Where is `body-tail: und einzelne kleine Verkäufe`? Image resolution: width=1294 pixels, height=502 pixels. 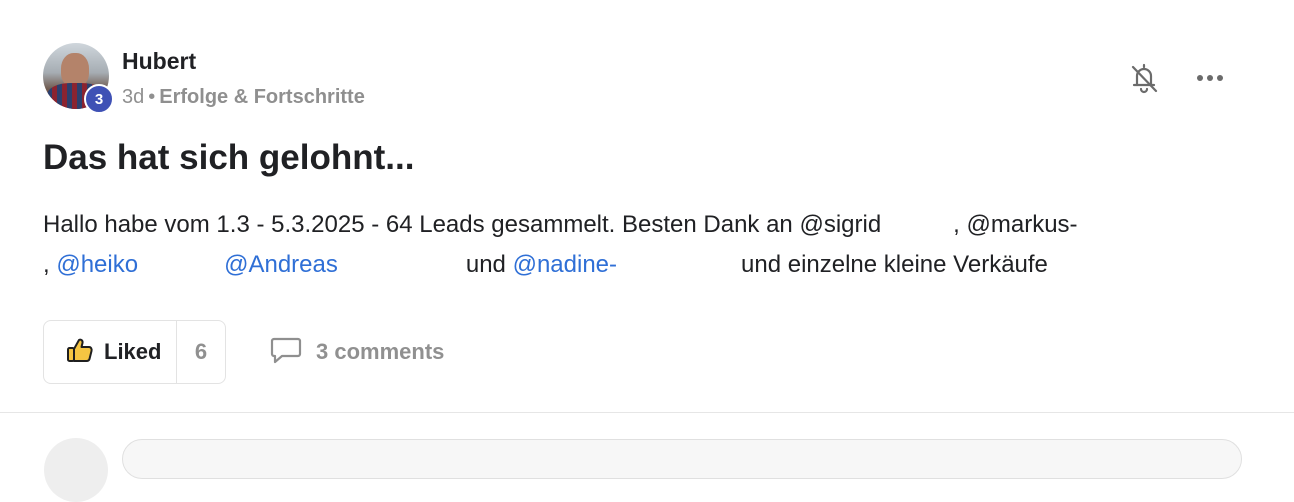 body-tail: und einzelne kleine Verkäufe is located at coordinates (894, 264).